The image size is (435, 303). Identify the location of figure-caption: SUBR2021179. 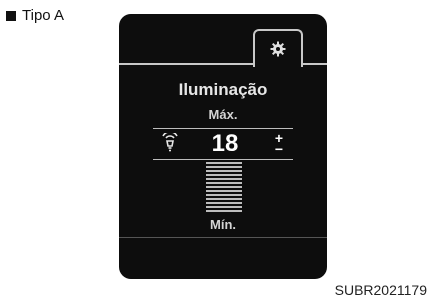
(380, 290).